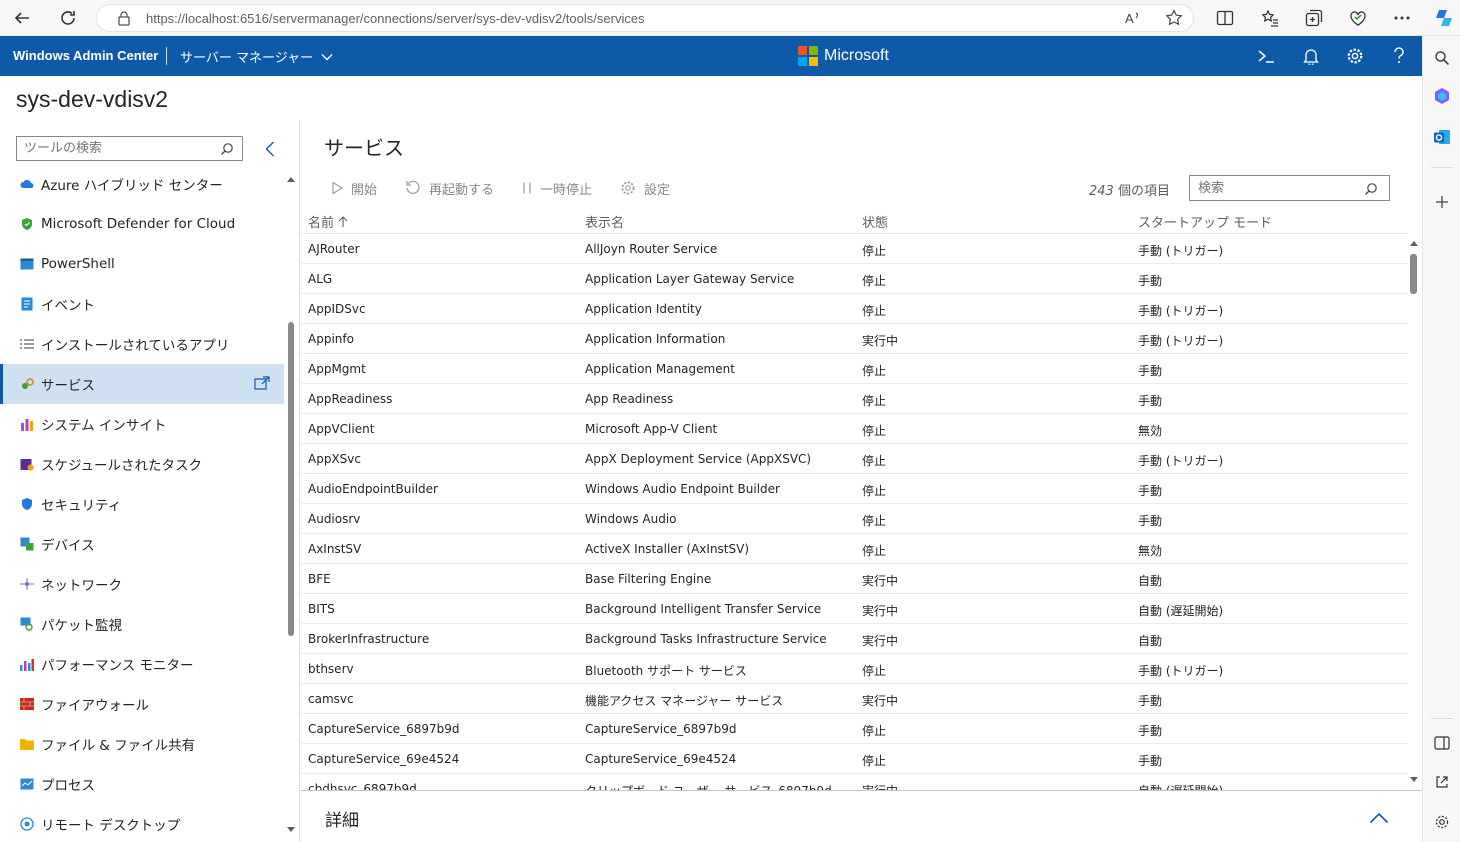  I want to click on settings-gear-icon, so click(1355, 56).